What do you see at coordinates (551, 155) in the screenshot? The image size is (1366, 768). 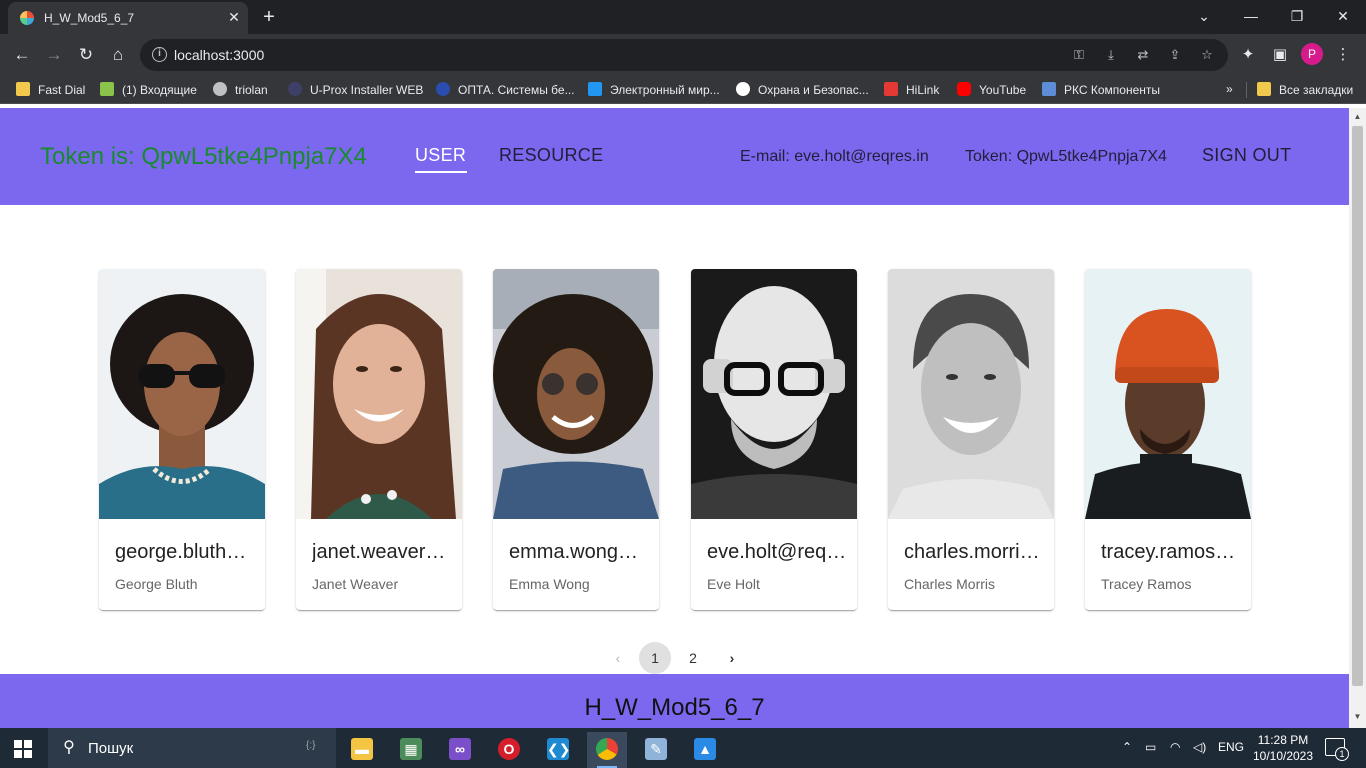 I see `tab-resource: RESOURCE` at bounding box center [551, 155].